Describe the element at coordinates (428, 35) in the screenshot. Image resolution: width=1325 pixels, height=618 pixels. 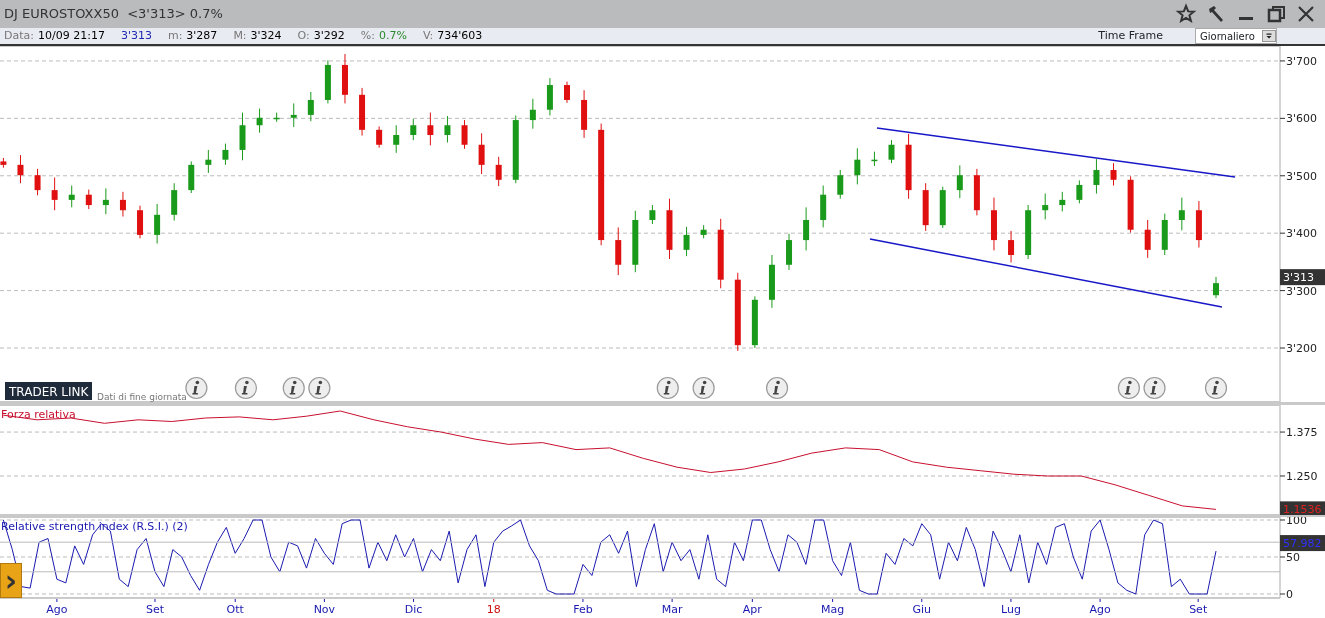
I see `field-label: V:` at that location.